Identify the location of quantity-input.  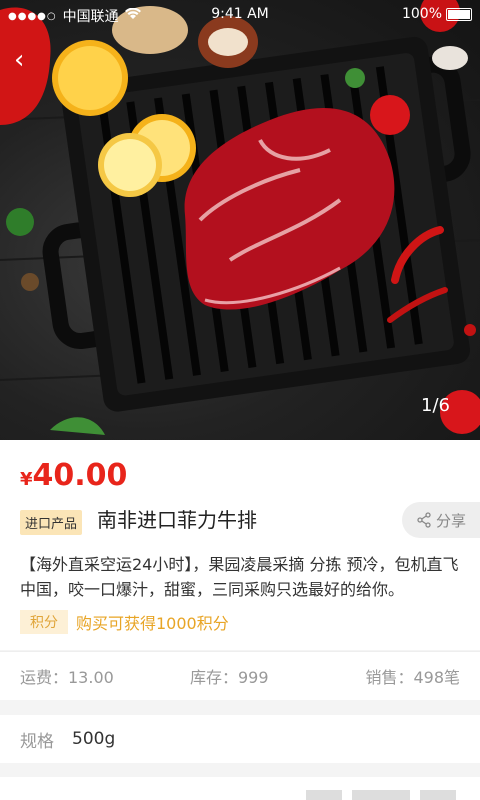
(381, 795).